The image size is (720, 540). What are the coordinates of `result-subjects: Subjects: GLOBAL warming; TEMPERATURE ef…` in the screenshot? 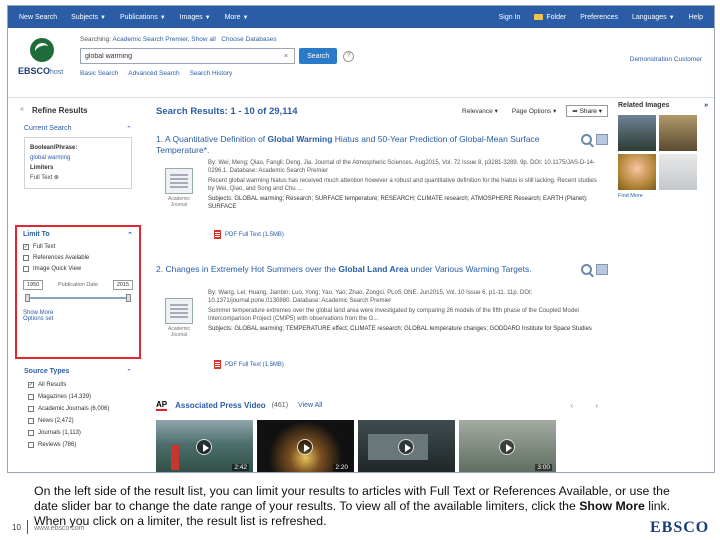 It's located at (405, 329).